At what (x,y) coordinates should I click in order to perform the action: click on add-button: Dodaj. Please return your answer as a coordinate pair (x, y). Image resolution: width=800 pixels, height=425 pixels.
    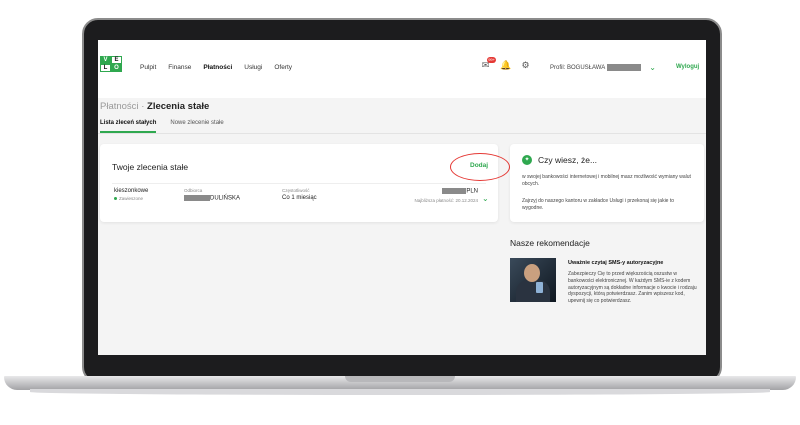
    Looking at the image, I should click on (479, 165).